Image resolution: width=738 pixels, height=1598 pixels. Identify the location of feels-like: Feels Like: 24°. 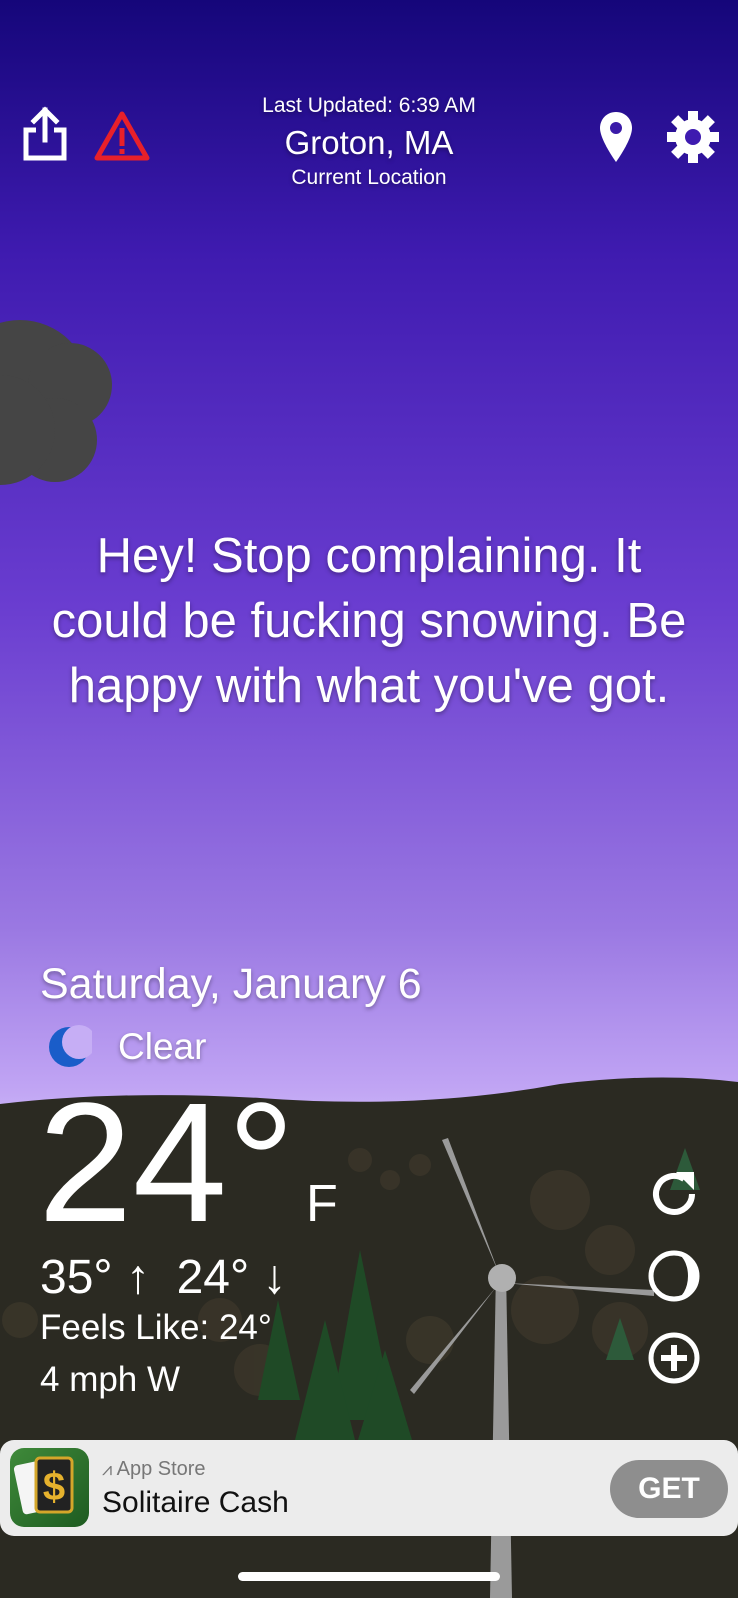
(156, 1327).